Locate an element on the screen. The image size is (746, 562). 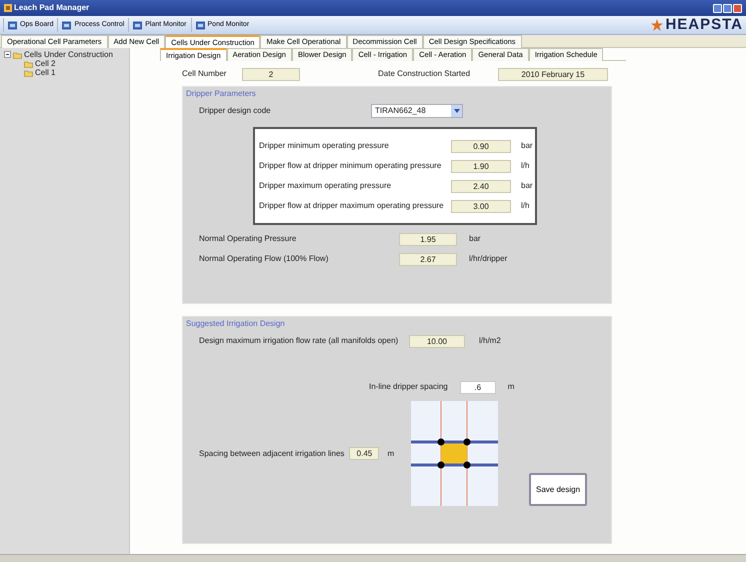
value-field: 3.00 is located at coordinates (481, 206).